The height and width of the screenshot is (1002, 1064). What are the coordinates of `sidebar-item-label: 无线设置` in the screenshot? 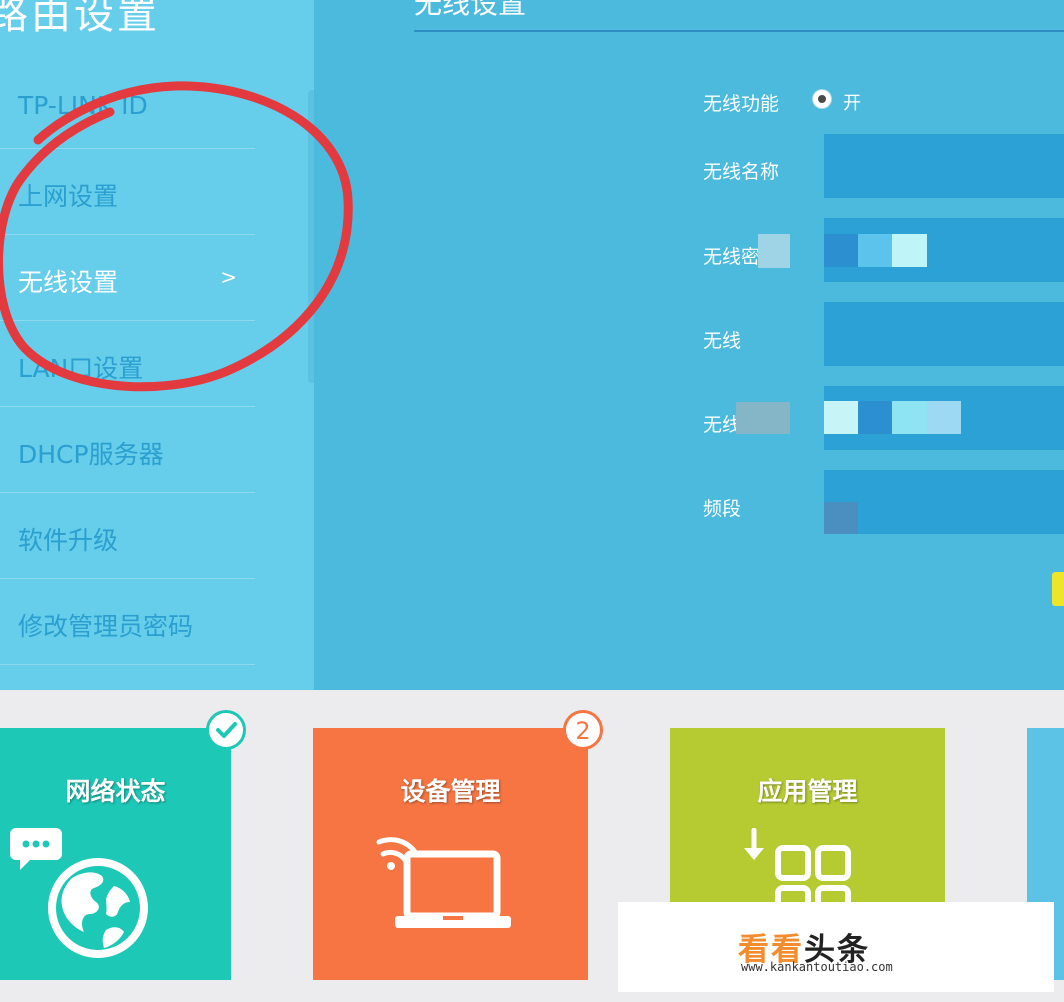 It's located at (68, 282).